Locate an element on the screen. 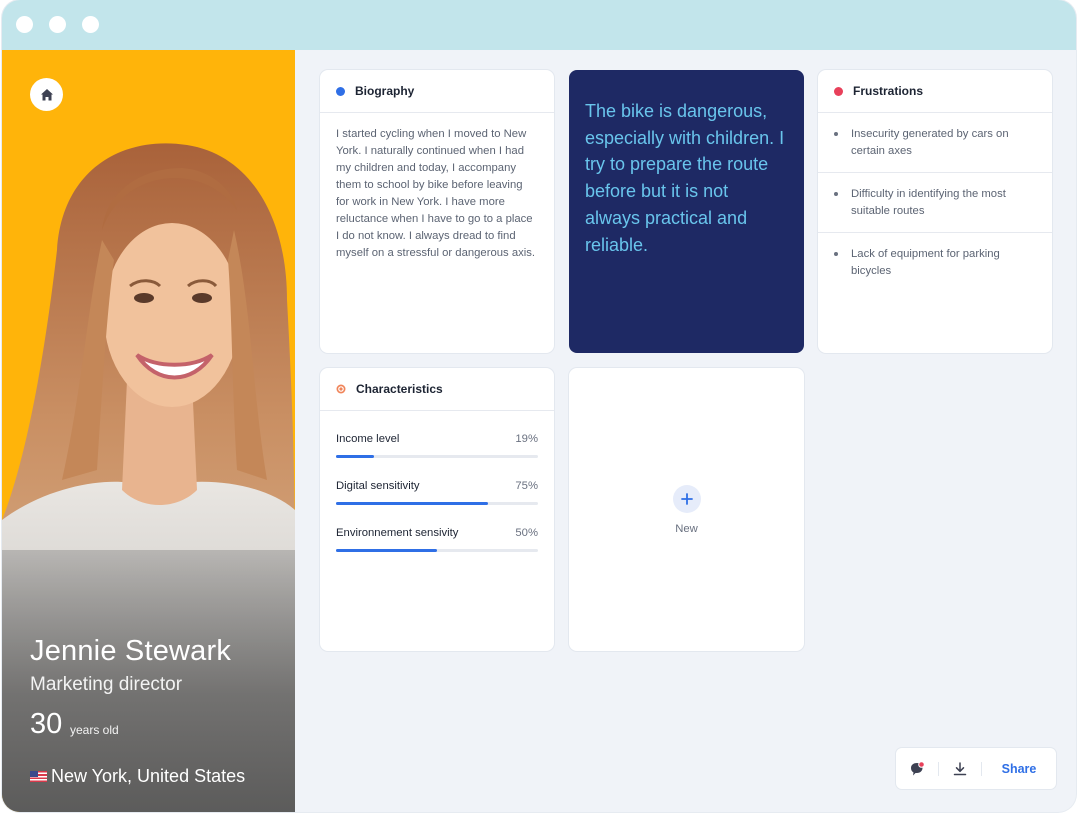 This screenshot has height=814, width=1078. window-titlebar is located at coordinates (539, 25).